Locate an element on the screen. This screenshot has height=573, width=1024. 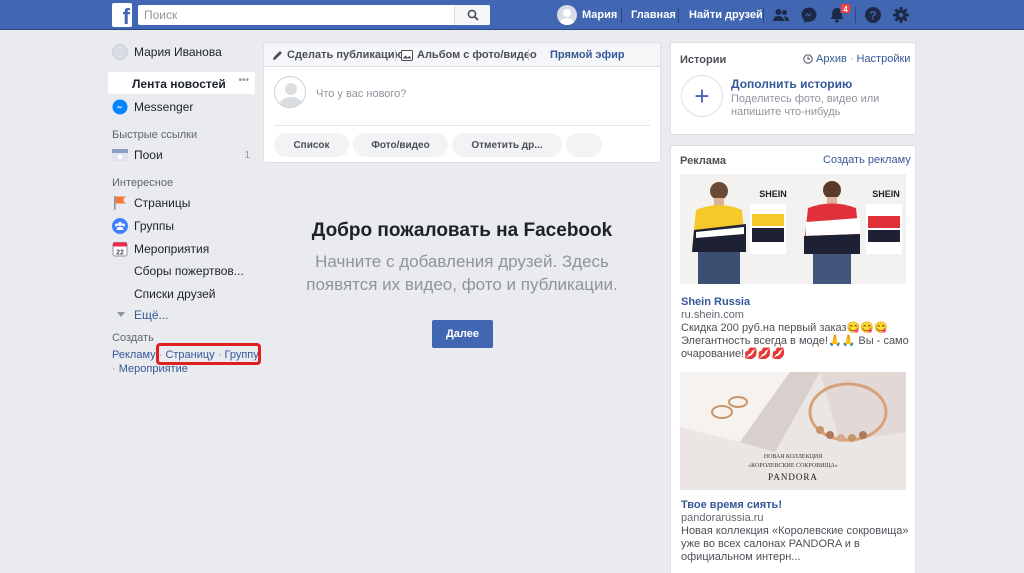
section-title-interesting: Интересное is located at coordinates (143, 183).